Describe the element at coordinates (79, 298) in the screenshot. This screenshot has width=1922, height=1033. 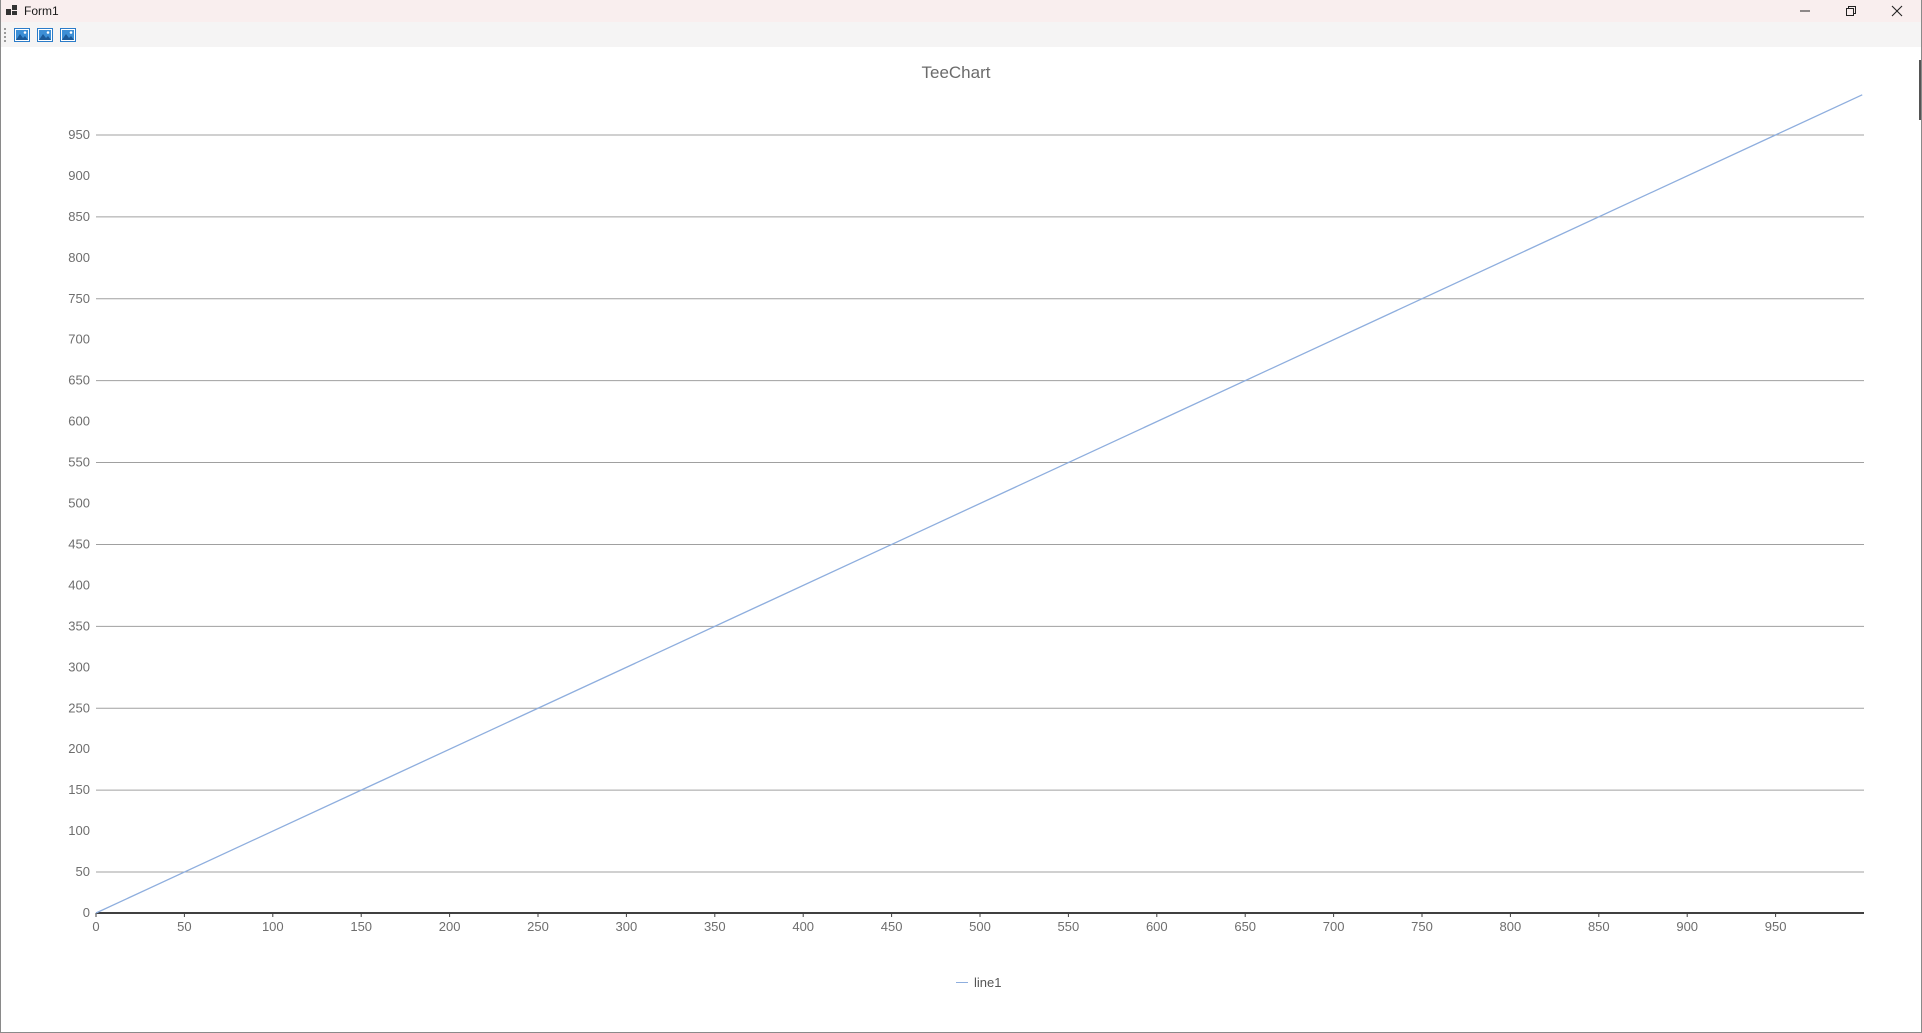
I see `y-tick-label-750: 750` at that location.